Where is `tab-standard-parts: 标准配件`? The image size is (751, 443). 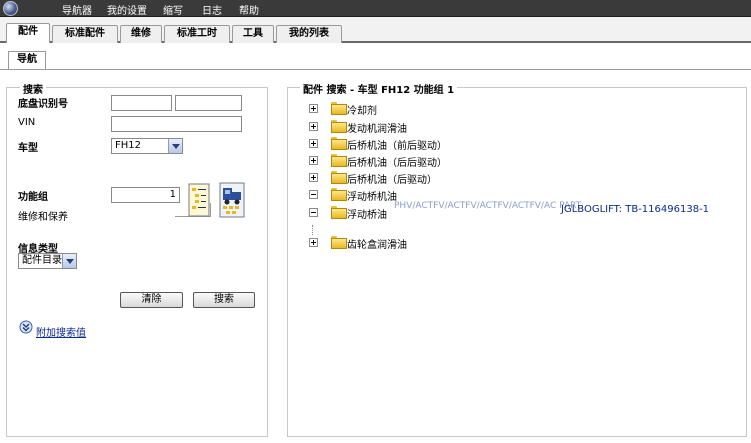
tab-standard-parts: 标准配件 is located at coordinates (85, 34).